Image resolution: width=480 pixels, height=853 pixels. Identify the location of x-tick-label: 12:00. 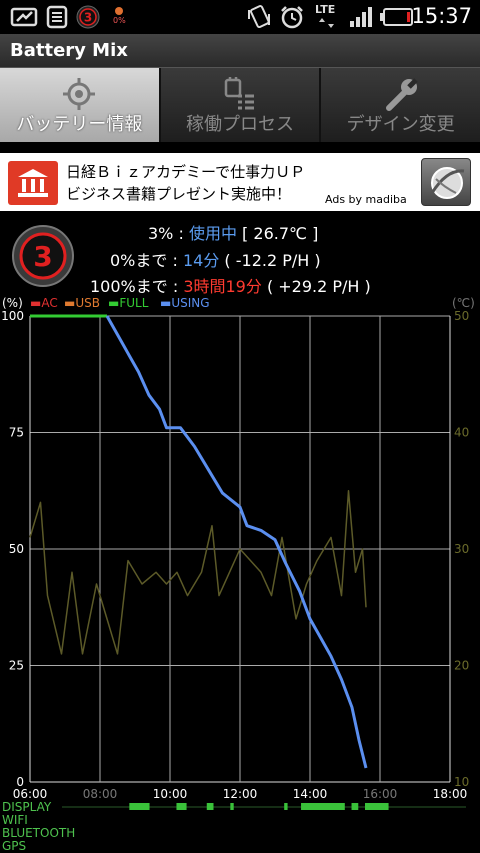
(240, 794).